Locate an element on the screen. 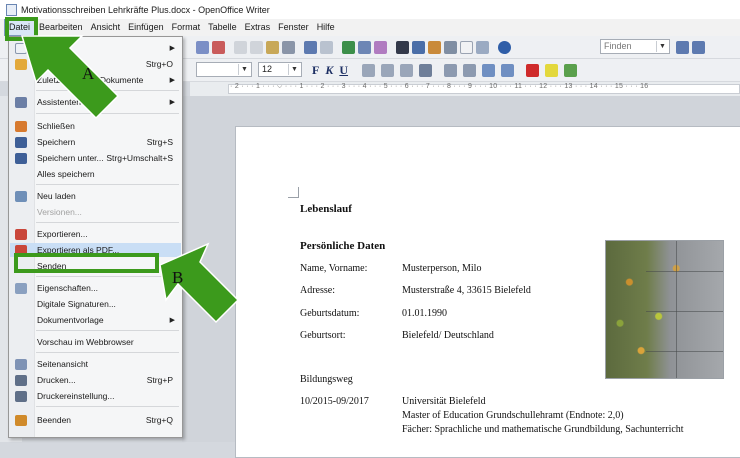 The image size is (740, 458). close-document-icon is located at coordinates (21, 126).